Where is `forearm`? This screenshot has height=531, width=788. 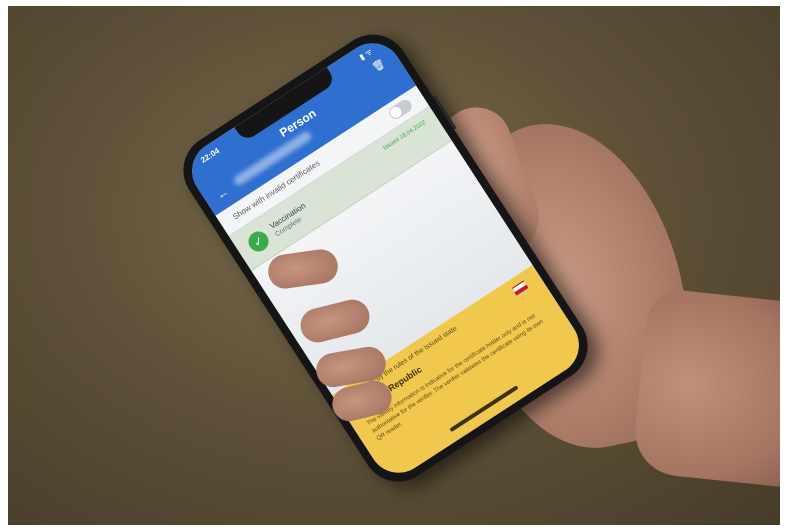
forearm is located at coordinates (709, 387).